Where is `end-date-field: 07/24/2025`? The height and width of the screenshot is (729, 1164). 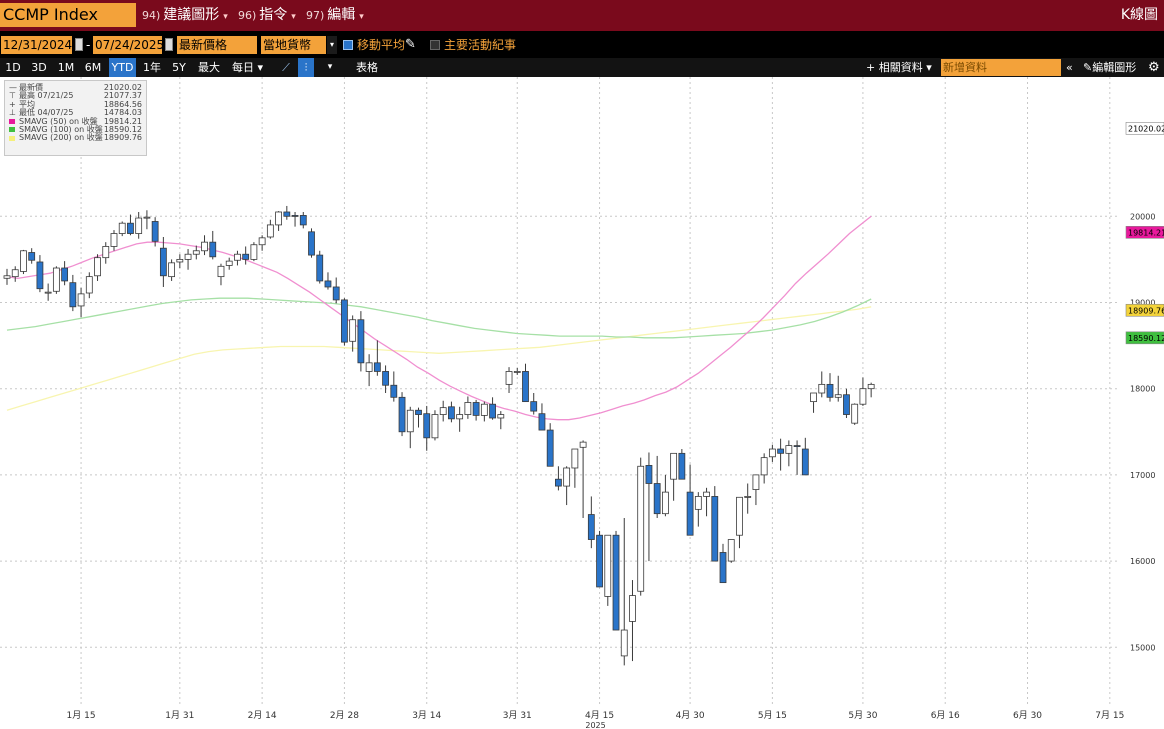
end-date-field: 07/24/2025 is located at coordinates (127, 45).